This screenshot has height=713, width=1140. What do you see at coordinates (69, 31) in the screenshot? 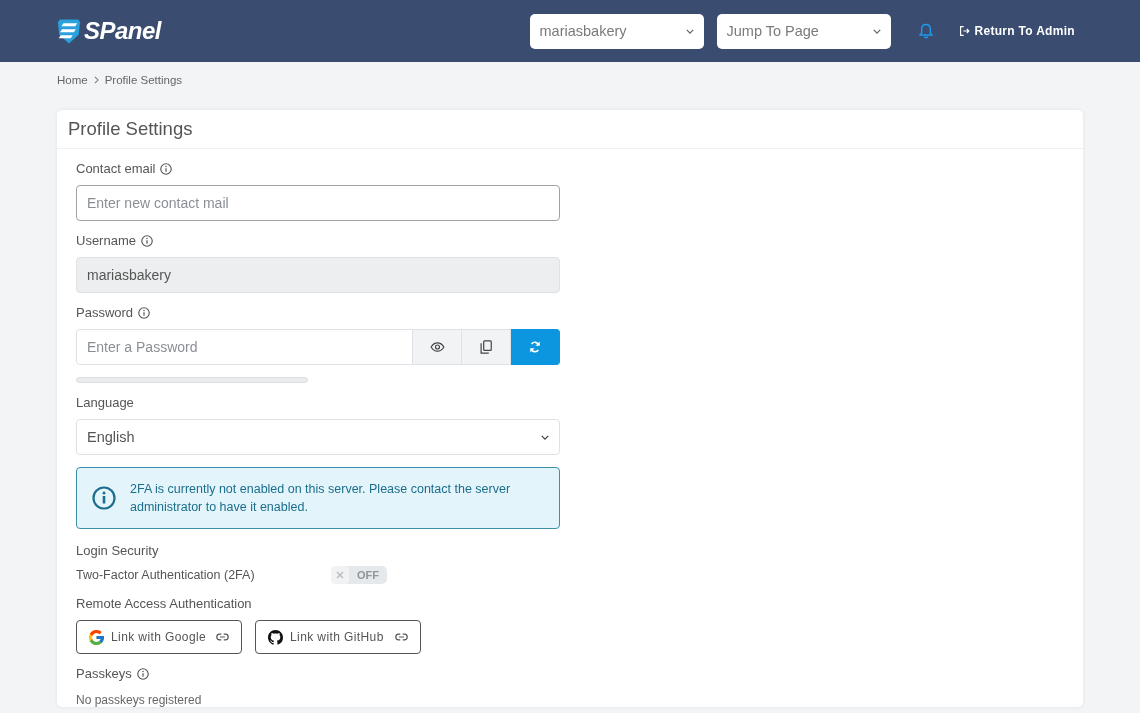
I see `logo-icon` at bounding box center [69, 31].